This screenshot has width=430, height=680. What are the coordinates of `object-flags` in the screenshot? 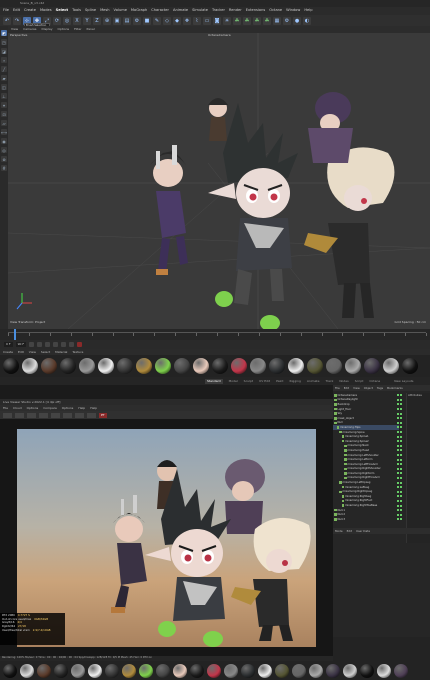 It's located at (401, 519).